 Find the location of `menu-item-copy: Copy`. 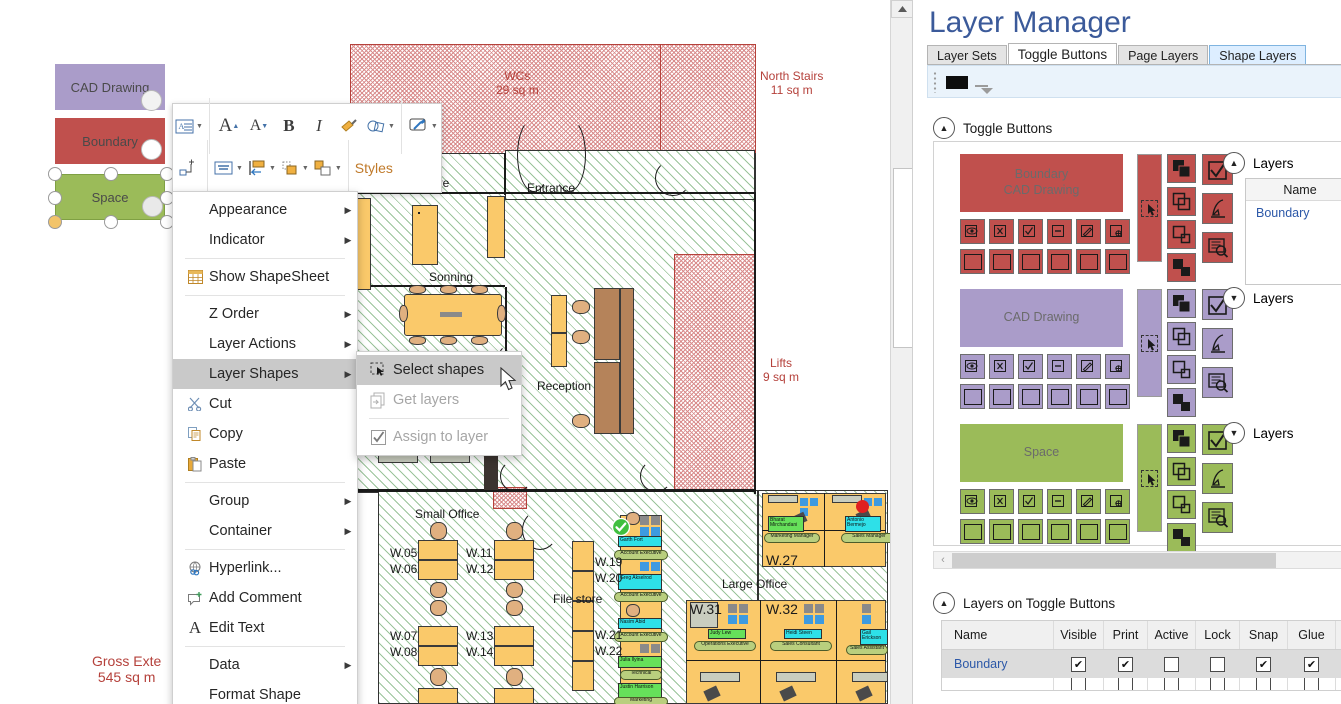

menu-item-copy: Copy is located at coordinates (265, 434).